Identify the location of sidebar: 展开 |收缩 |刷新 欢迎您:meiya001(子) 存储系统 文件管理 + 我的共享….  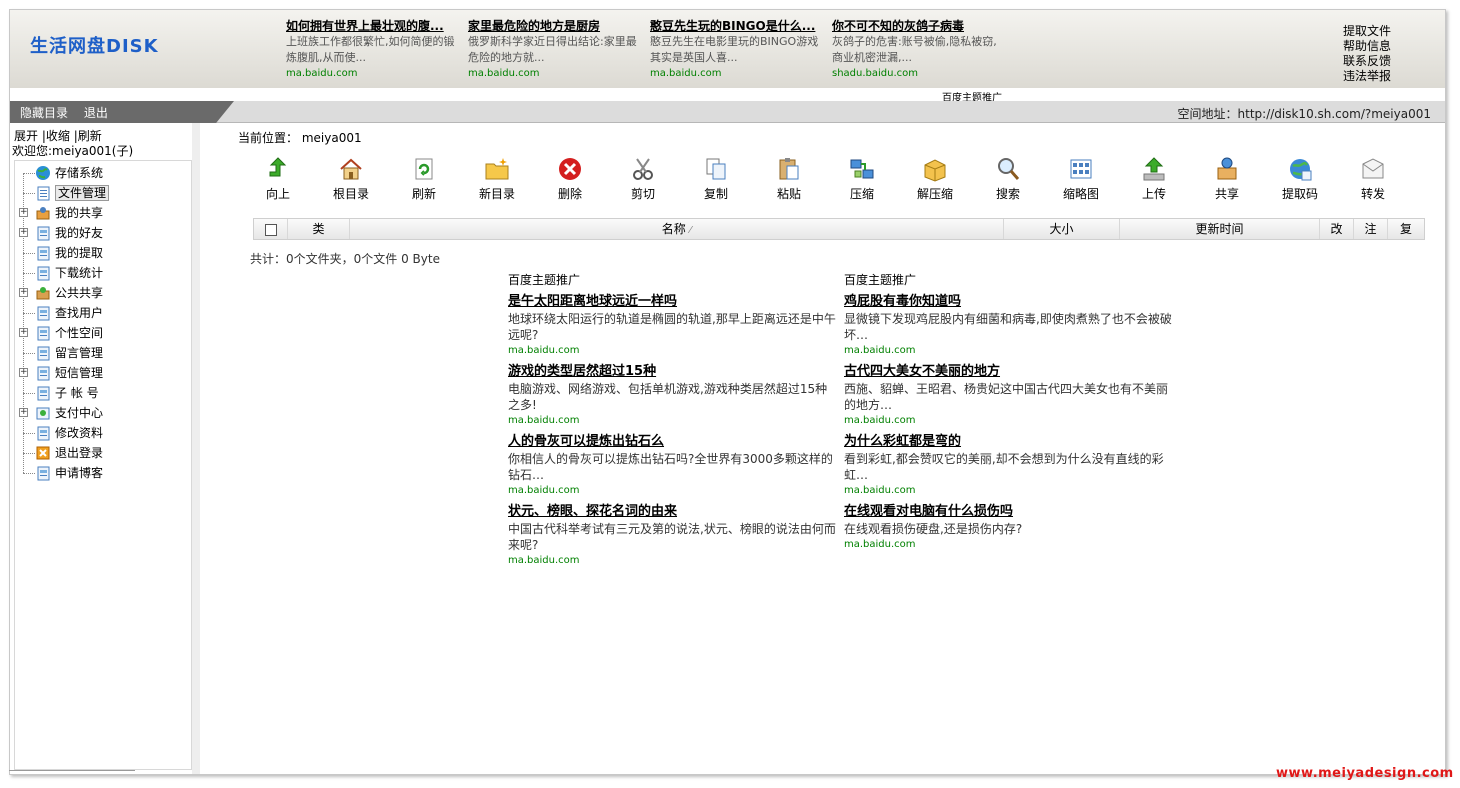
(105, 448).